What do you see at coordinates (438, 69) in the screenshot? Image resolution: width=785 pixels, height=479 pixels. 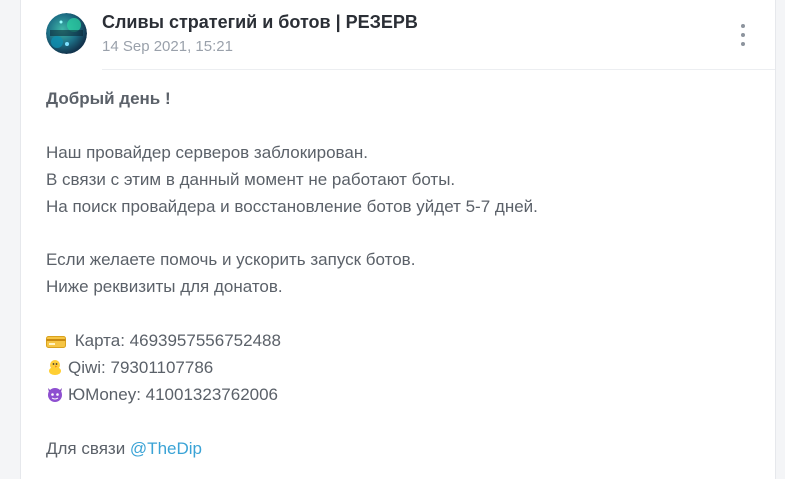 I see `header-divider` at bounding box center [438, 69].